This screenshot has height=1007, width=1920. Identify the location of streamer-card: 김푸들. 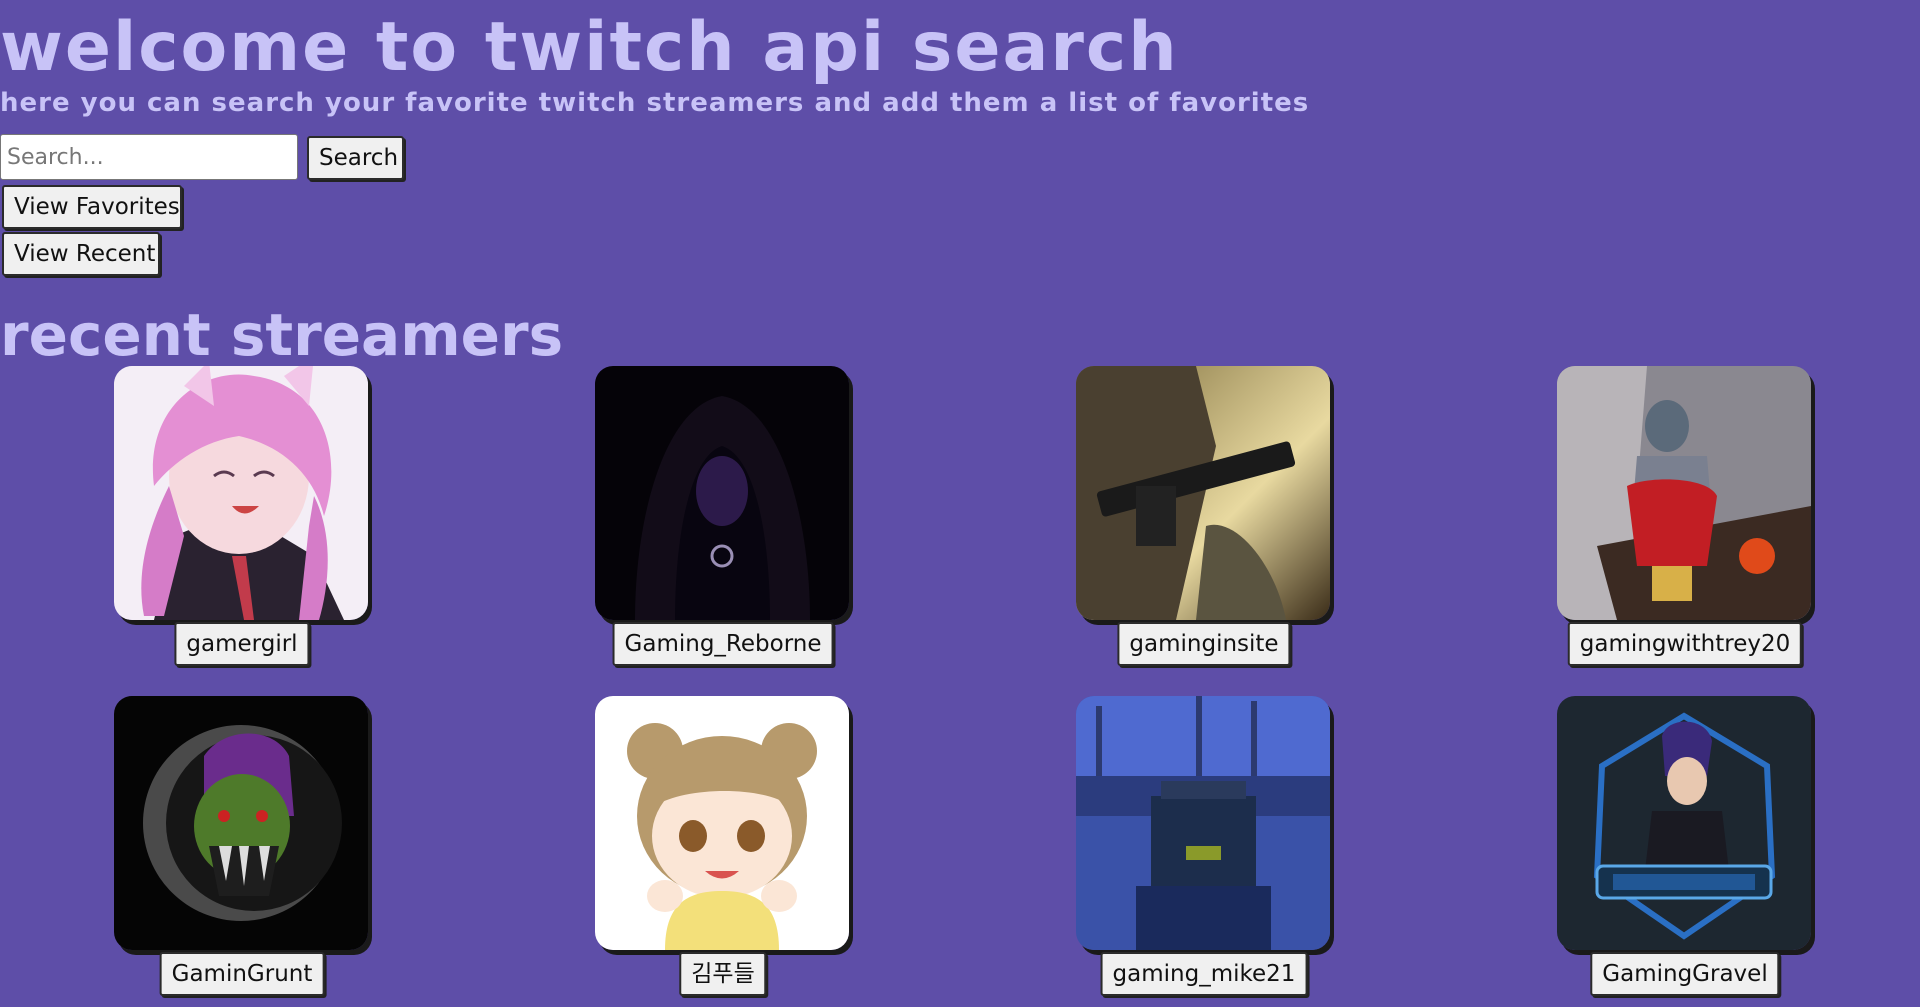
(683, 851).